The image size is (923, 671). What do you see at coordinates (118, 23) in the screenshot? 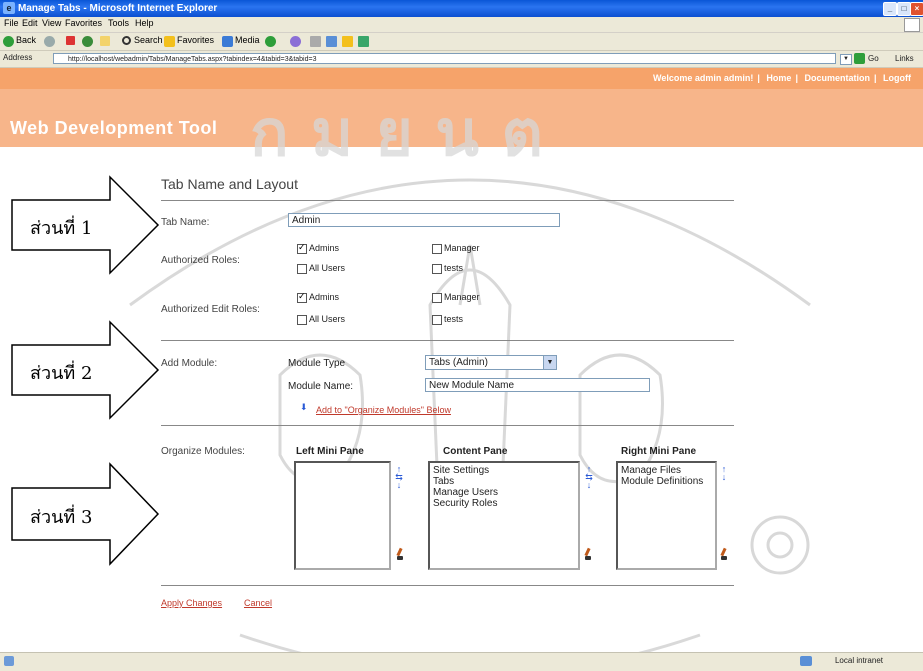
I see `menu-tools: Tools` at bounding box center [118, 23].